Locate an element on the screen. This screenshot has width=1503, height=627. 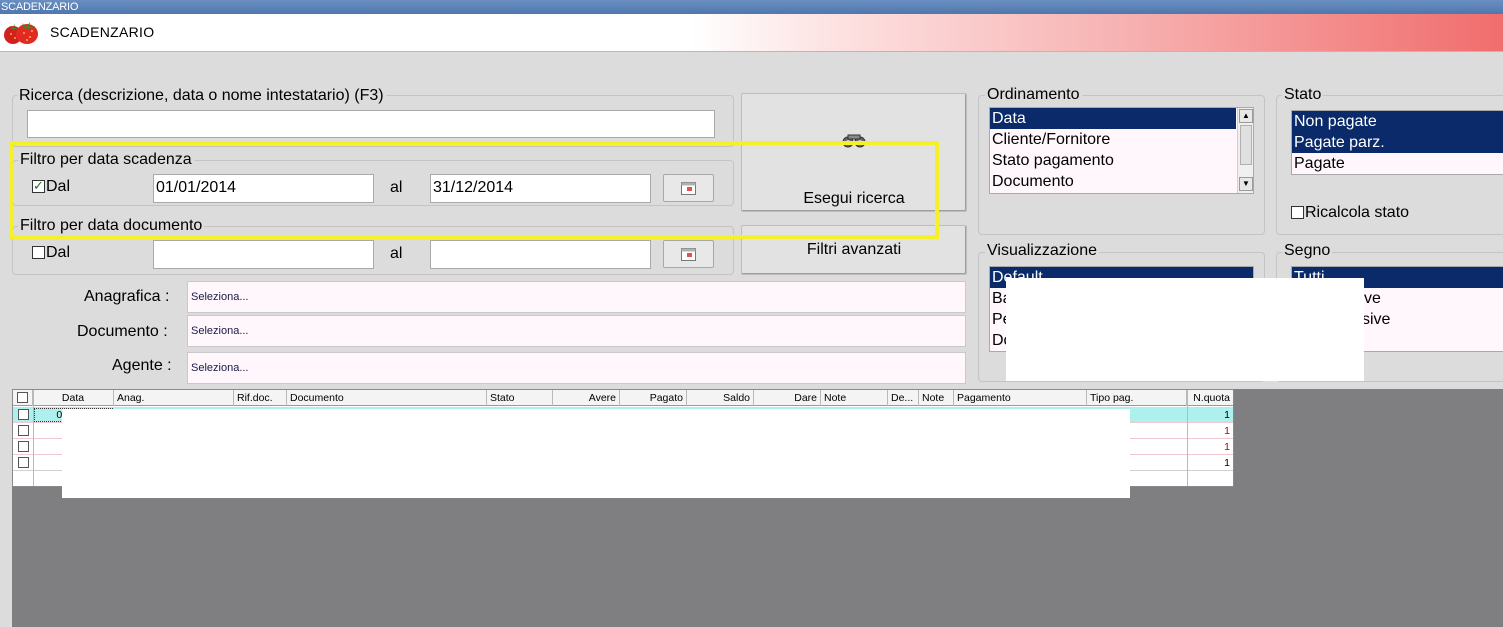
filter-documento-legend: Filtro per data documento is located at coordinates (111, 226).